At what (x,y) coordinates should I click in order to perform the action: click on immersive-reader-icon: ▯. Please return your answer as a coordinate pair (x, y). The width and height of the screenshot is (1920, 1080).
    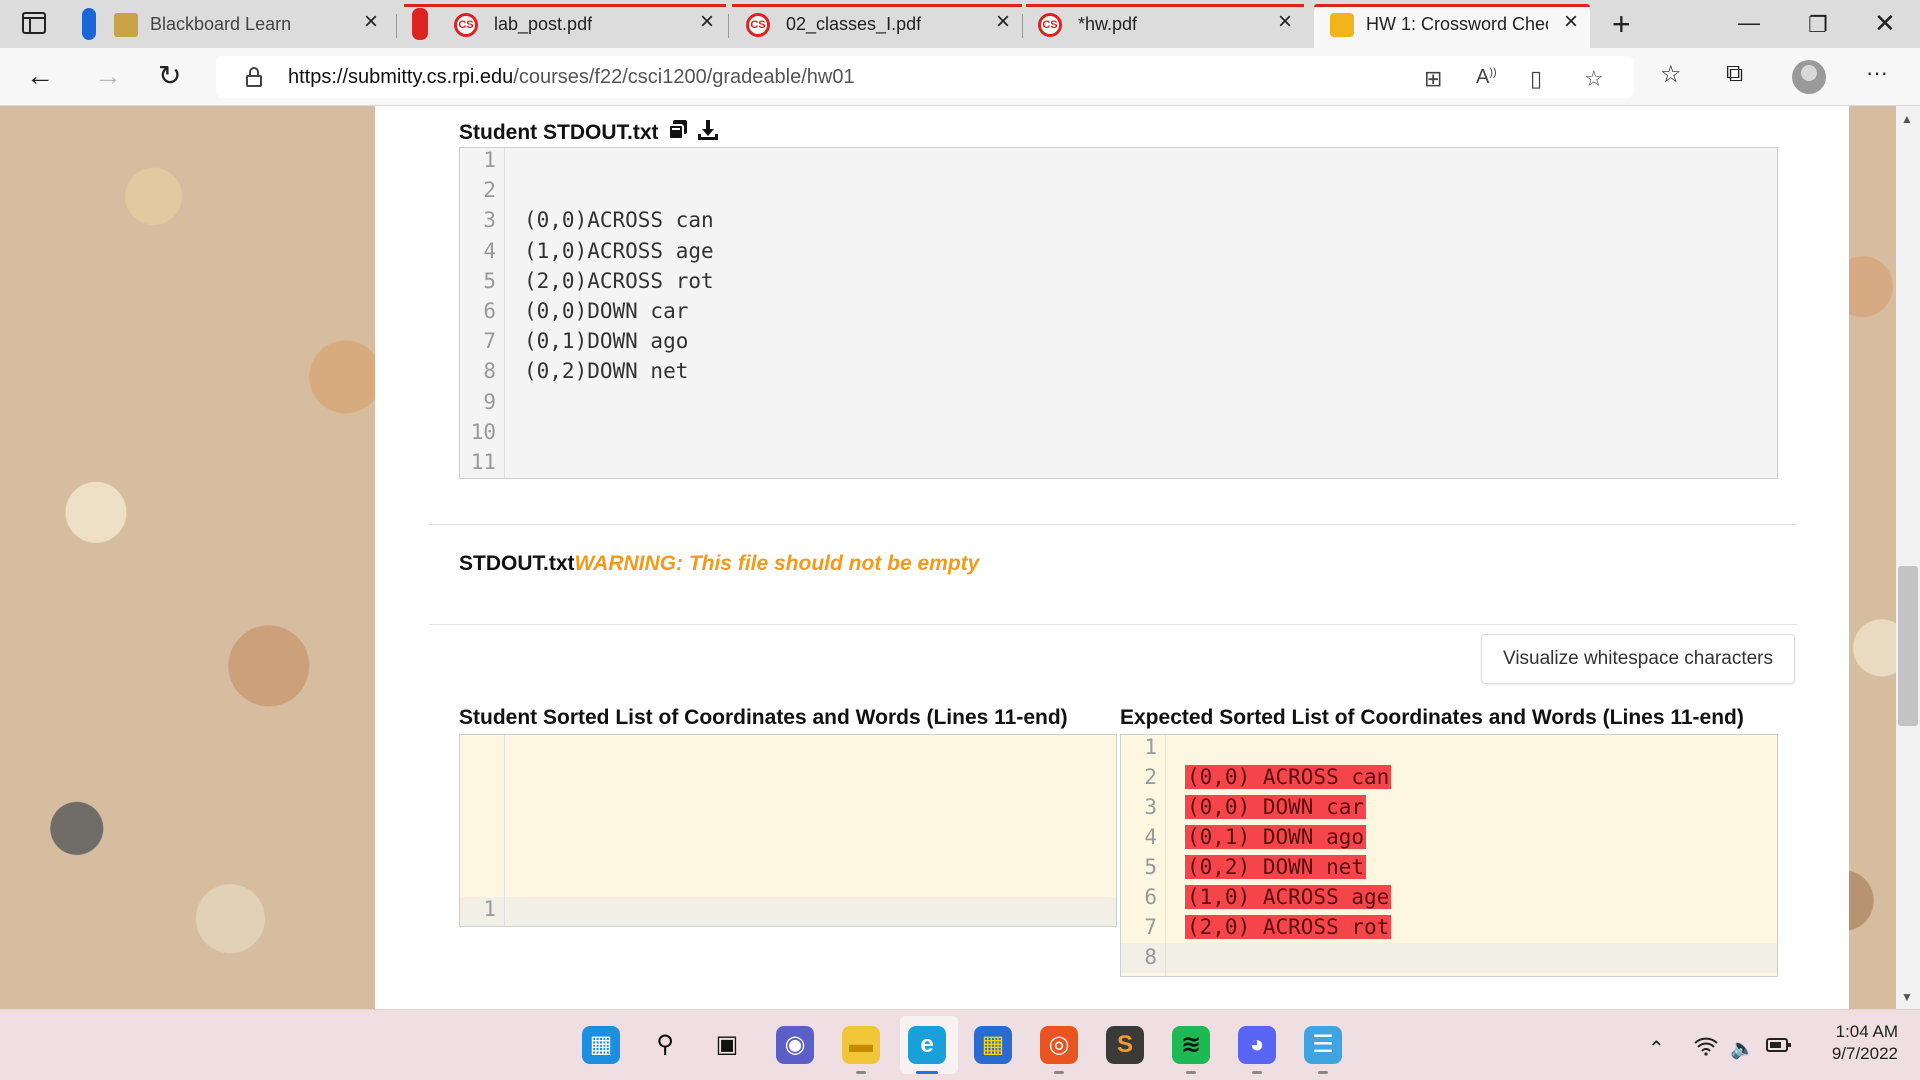
    Looking at the image, I should click on (1536, 79).